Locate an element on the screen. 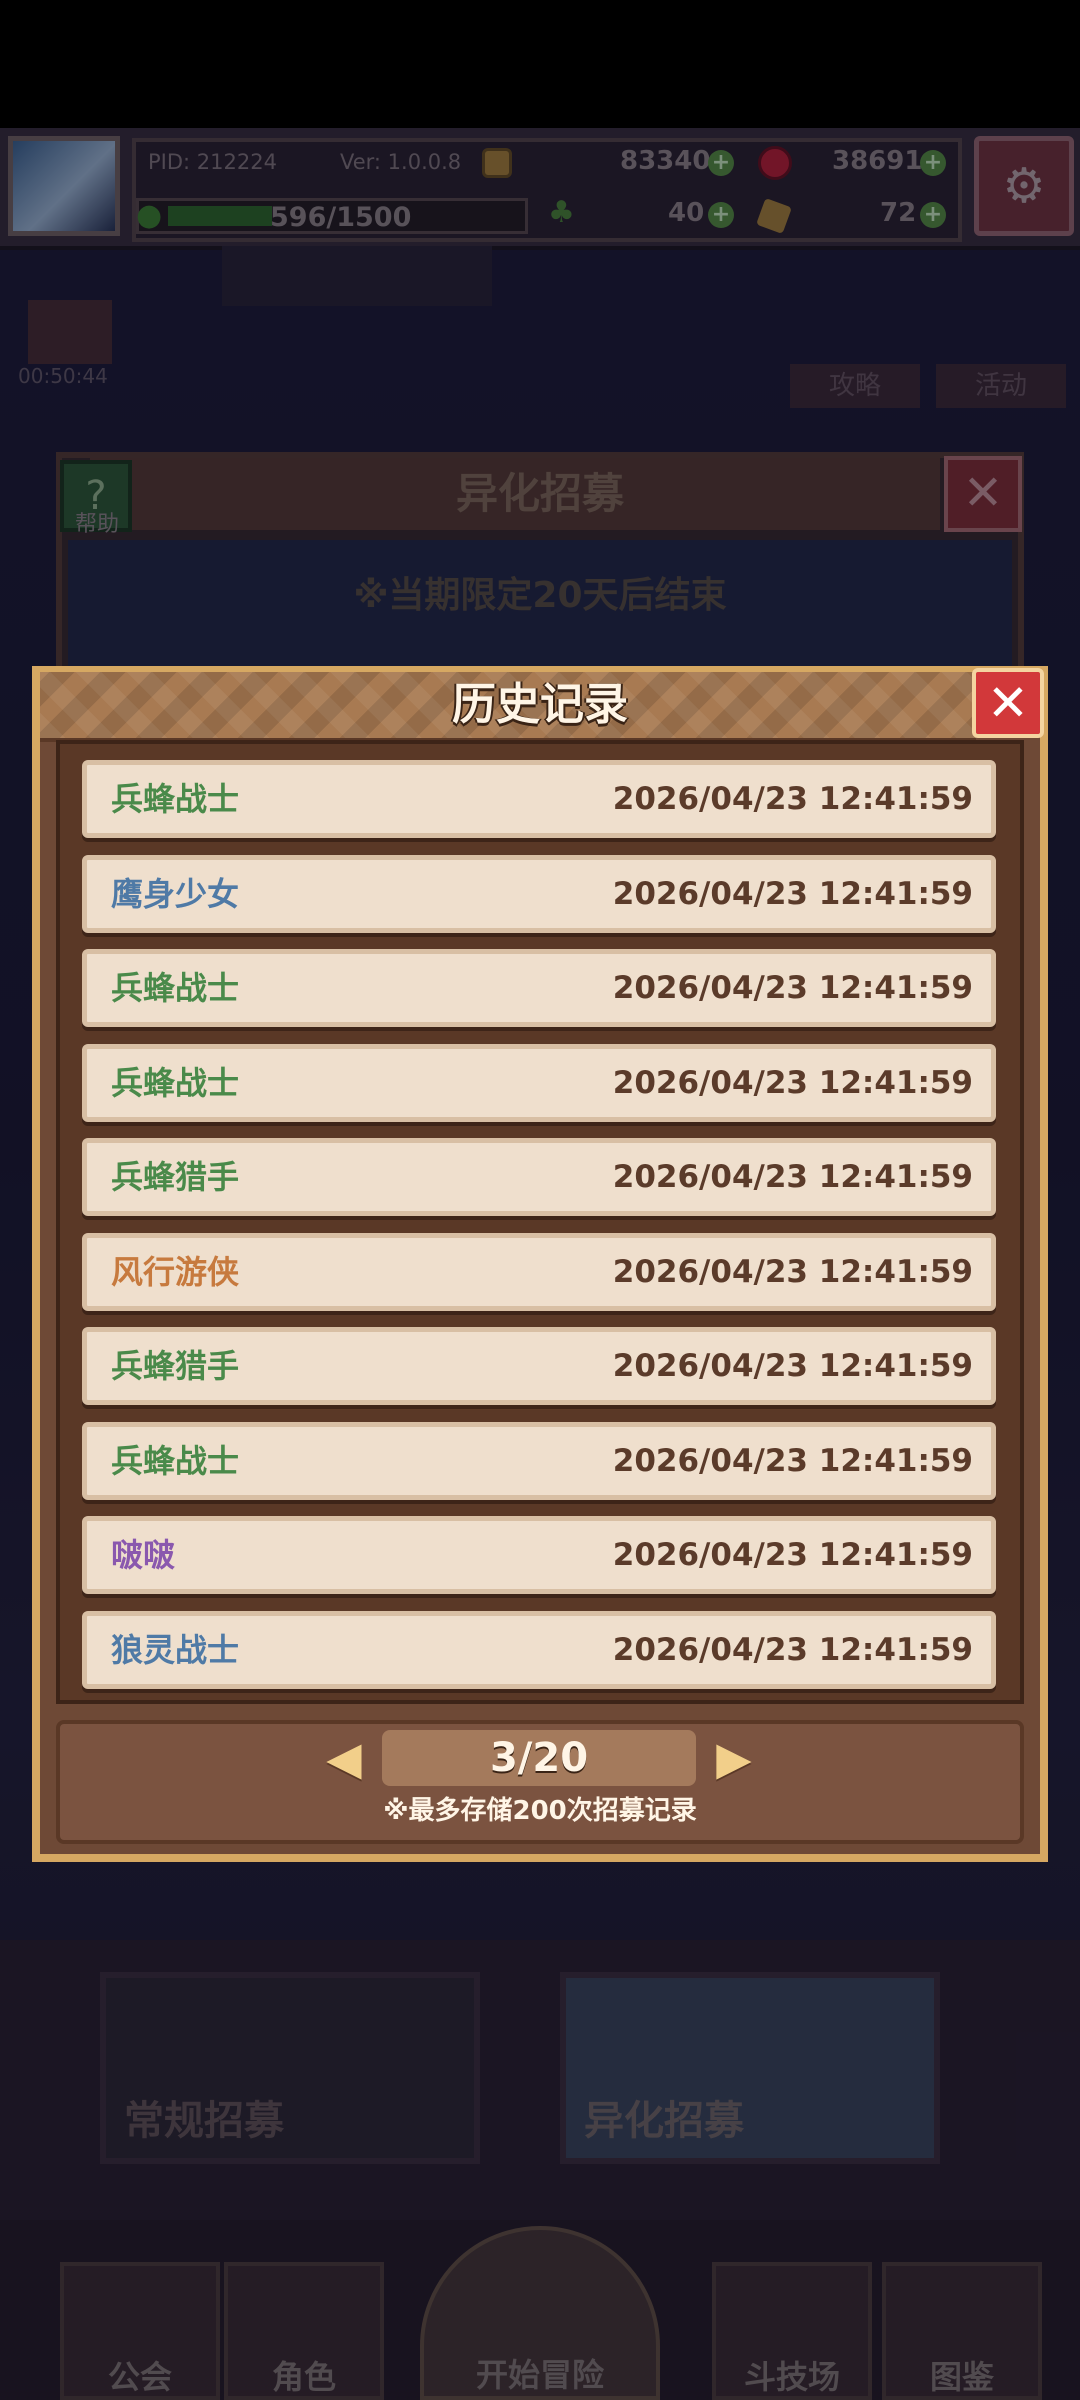 The width and height of the screenshot is (1080, 2400). page-number: 3/20 is located at coordinates (539, 1758).